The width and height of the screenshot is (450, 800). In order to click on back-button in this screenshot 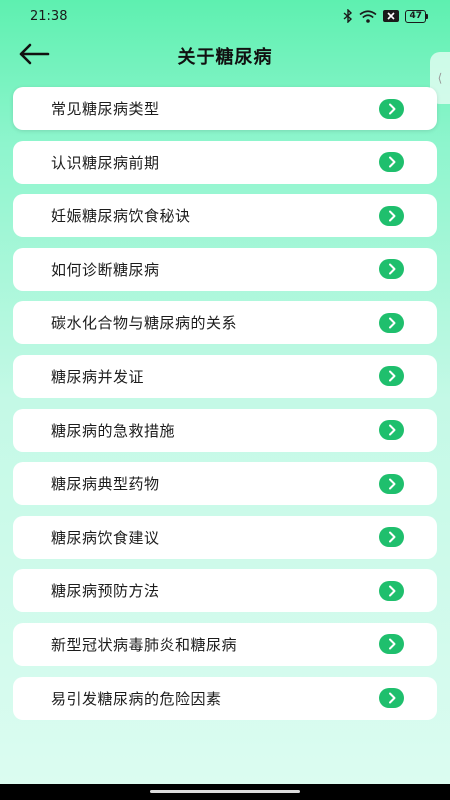, I will do `click(34, 56)`.